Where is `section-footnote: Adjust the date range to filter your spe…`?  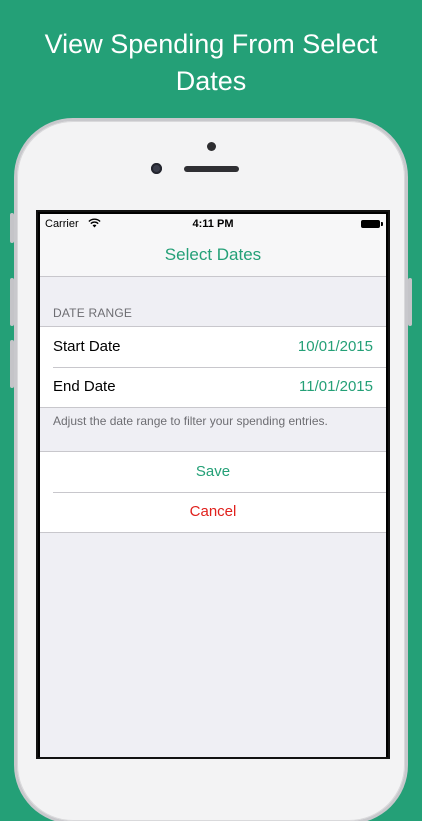
section-footnote: Adjust the date range to filter your spe… is located at coordinates (190, 421).